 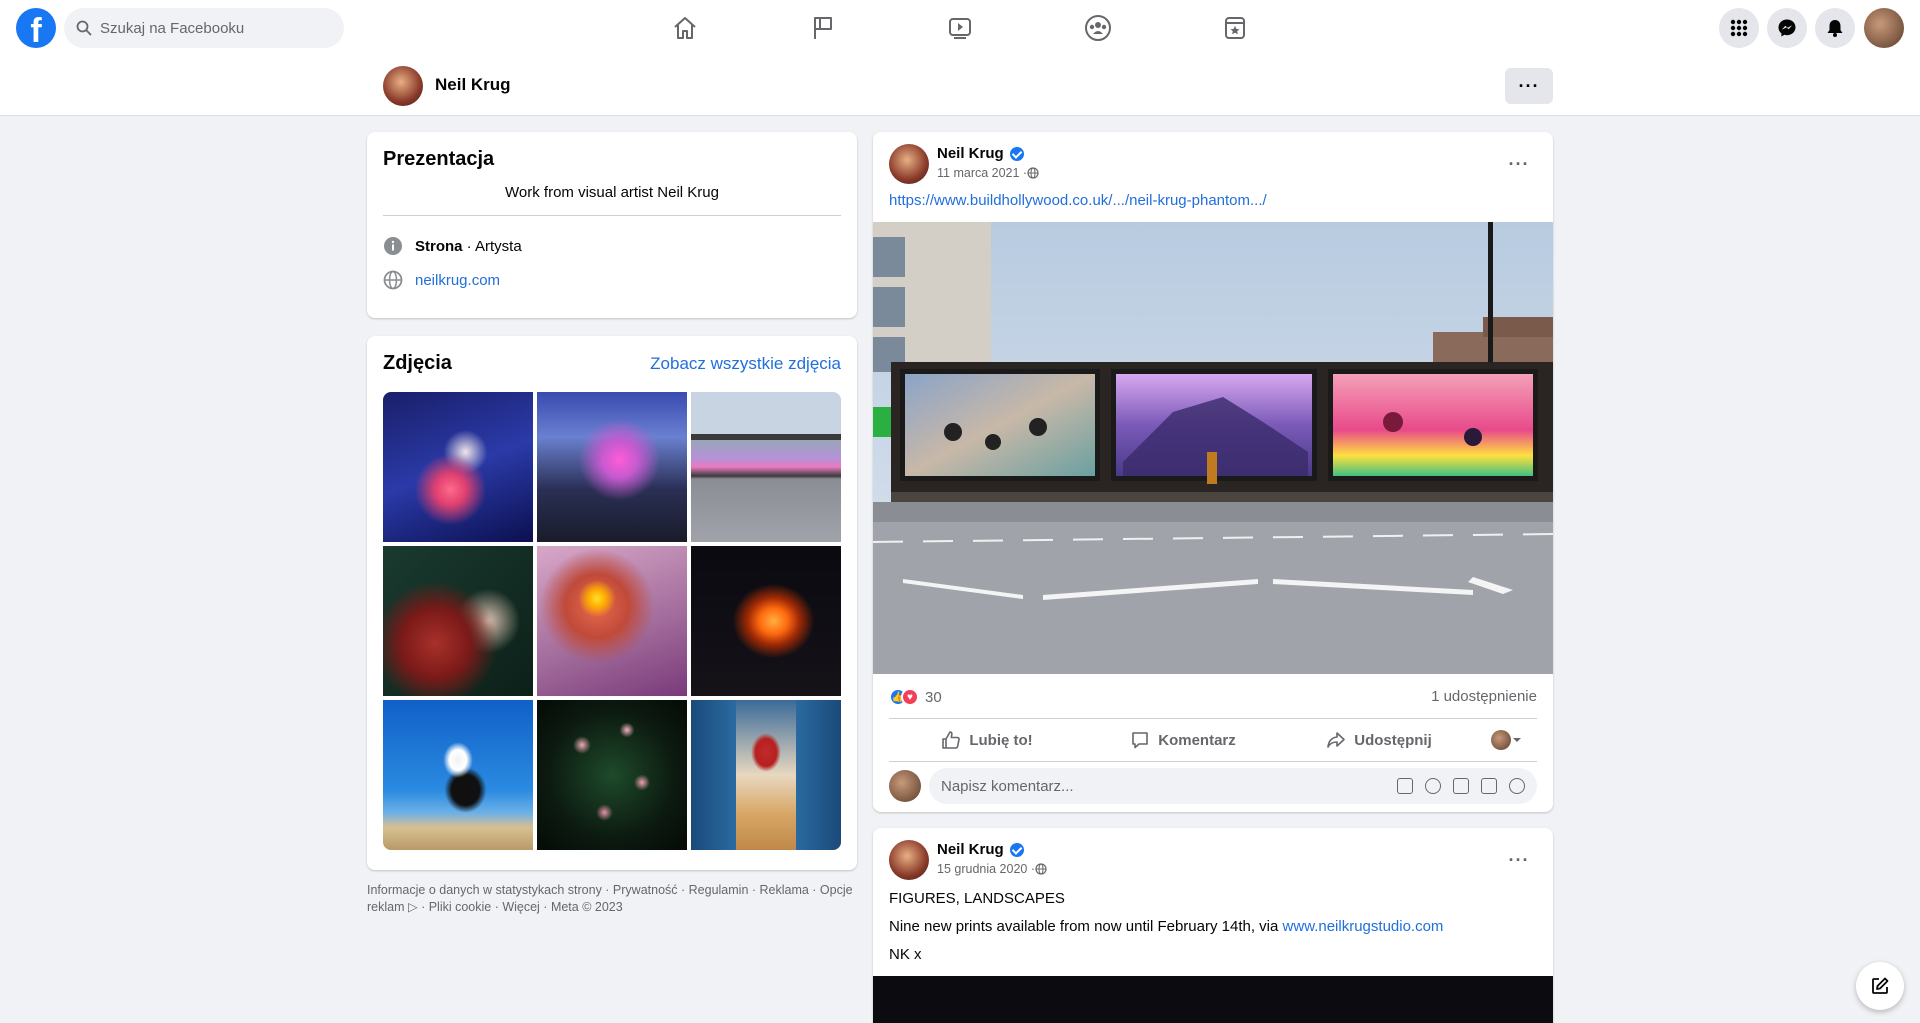 What do you see at coordinates (933, 697) in the screenshot?
I see `reaction-count: 30` at bounding box center [933, 697].